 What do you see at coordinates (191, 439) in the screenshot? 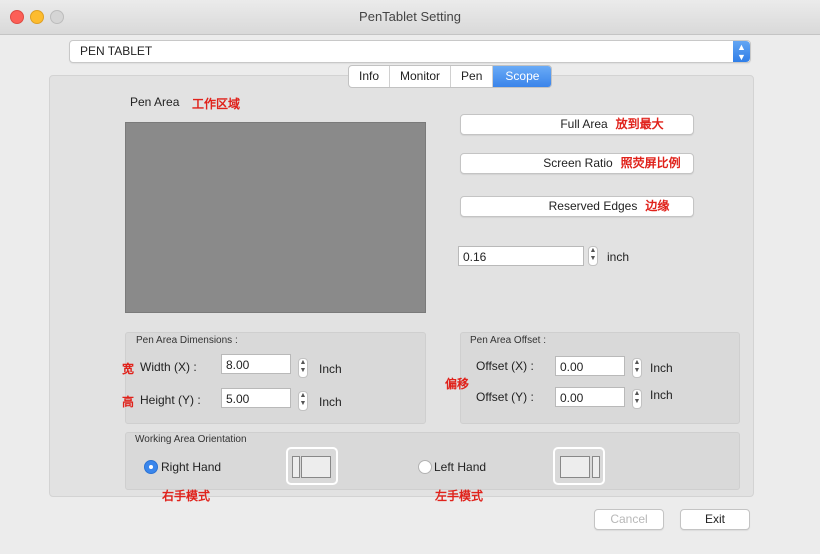
I see `orientation-title: Working Area Orientation` at bounding box center [191, 439].